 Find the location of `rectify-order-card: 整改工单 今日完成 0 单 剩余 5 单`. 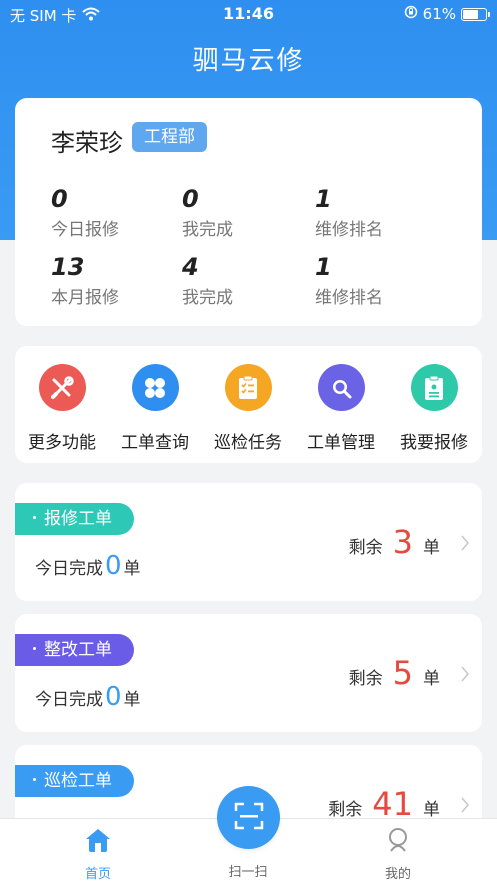

rectify-order-card: 整改工单 今日完成 0 单 剩余 5 单 is located at coordinates (248, 673).